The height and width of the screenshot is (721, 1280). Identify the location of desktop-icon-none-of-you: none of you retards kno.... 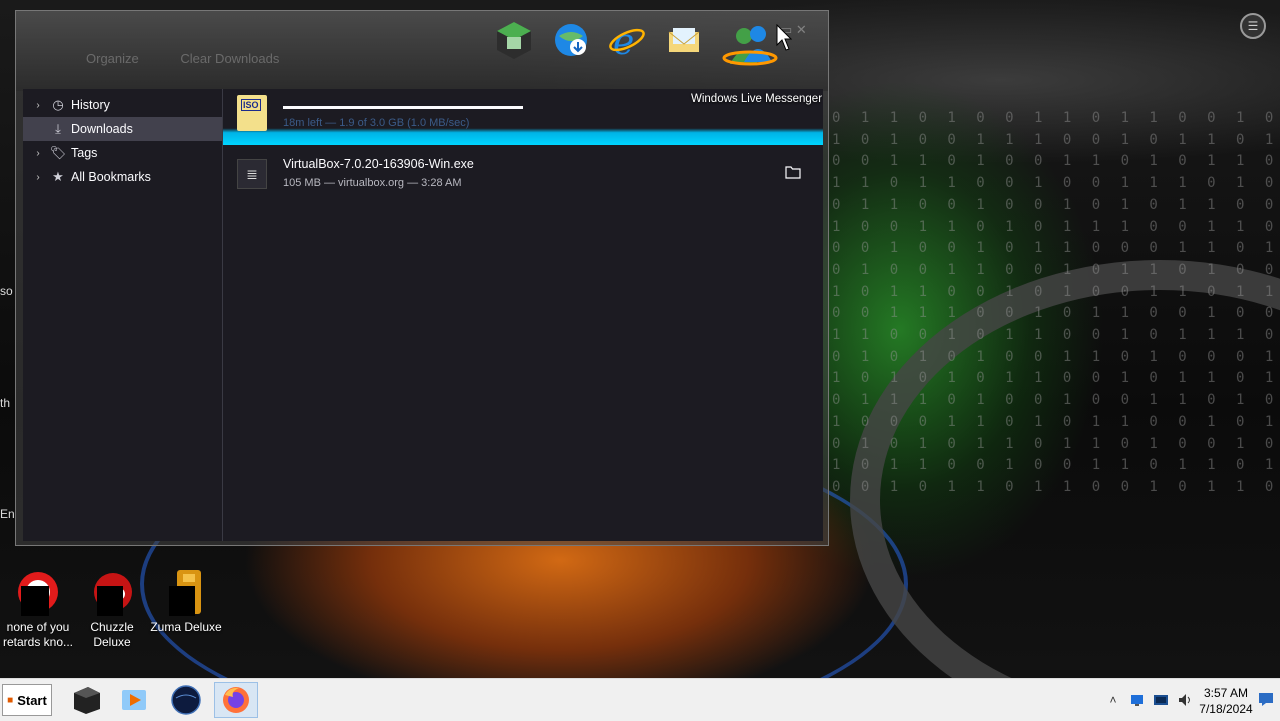
(38, 610).